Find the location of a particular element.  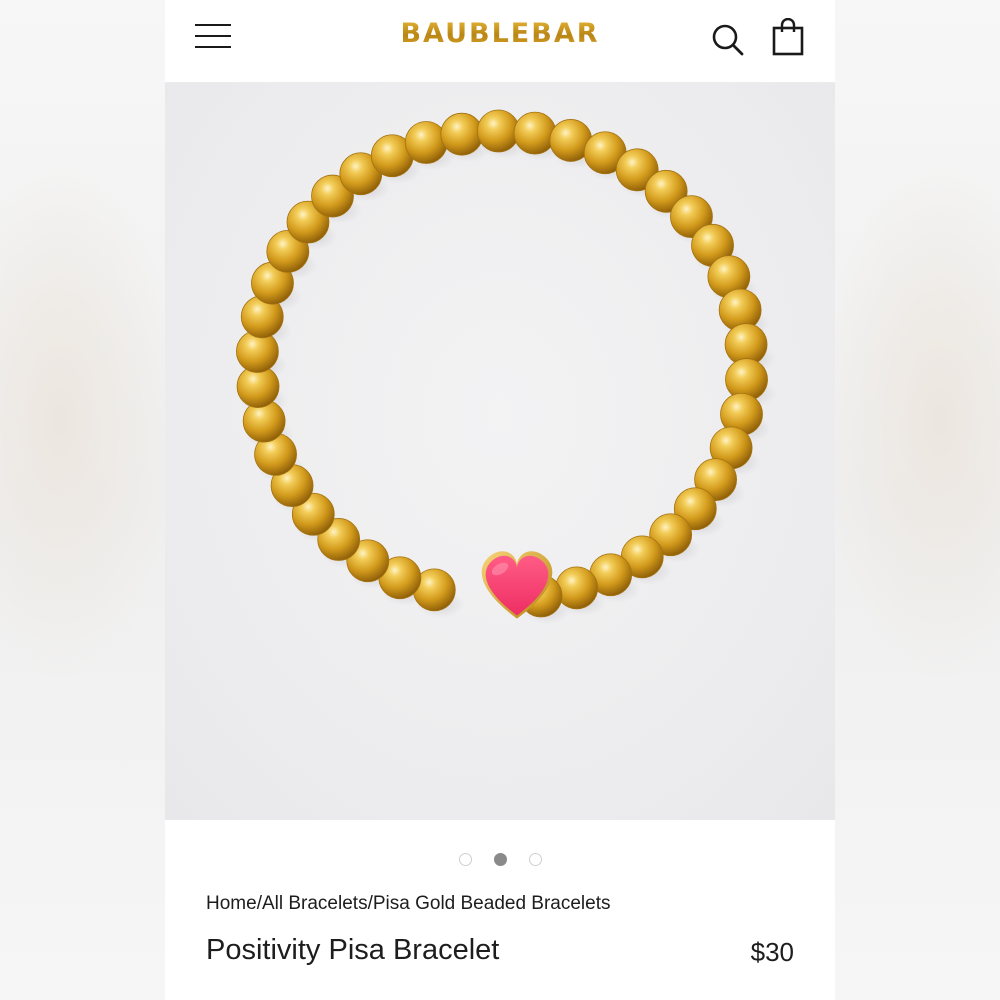

product-title: Positivity Pisa Bracelet is located at coordinates (353, 950).